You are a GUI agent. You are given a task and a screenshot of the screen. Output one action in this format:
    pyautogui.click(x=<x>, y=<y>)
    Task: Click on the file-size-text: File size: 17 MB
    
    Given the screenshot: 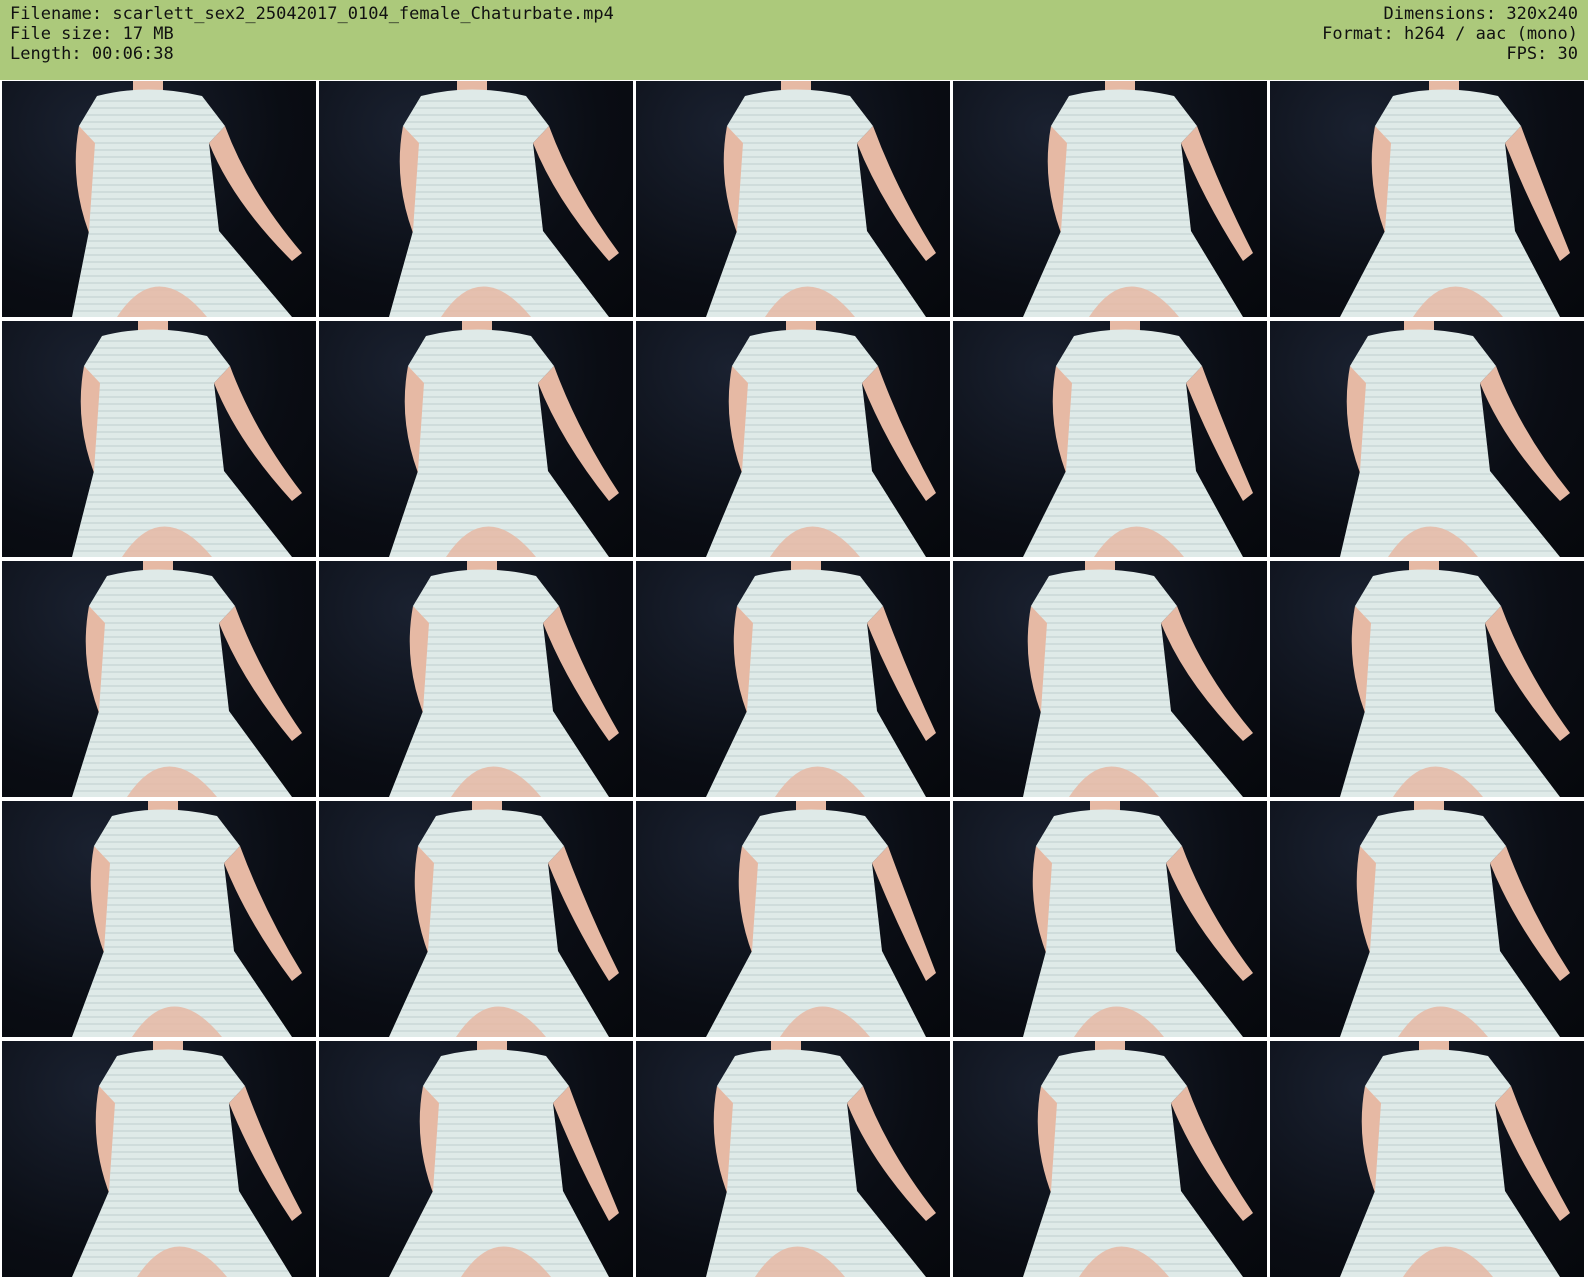 What is the action you would take?
    pyautogui.click(x=92, y=34)
    